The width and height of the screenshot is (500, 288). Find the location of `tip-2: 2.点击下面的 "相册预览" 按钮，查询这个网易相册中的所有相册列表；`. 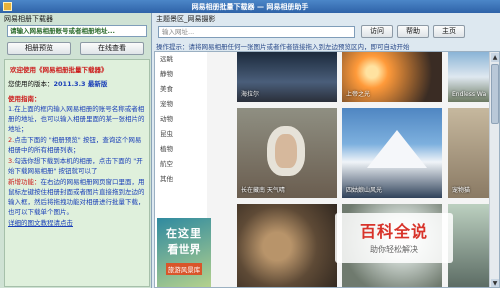

tip-2: 2.点击下面的 "相册预览" 按钮，查询这个网易相册中的所有相册列表； is located at coordinates (77, 145).